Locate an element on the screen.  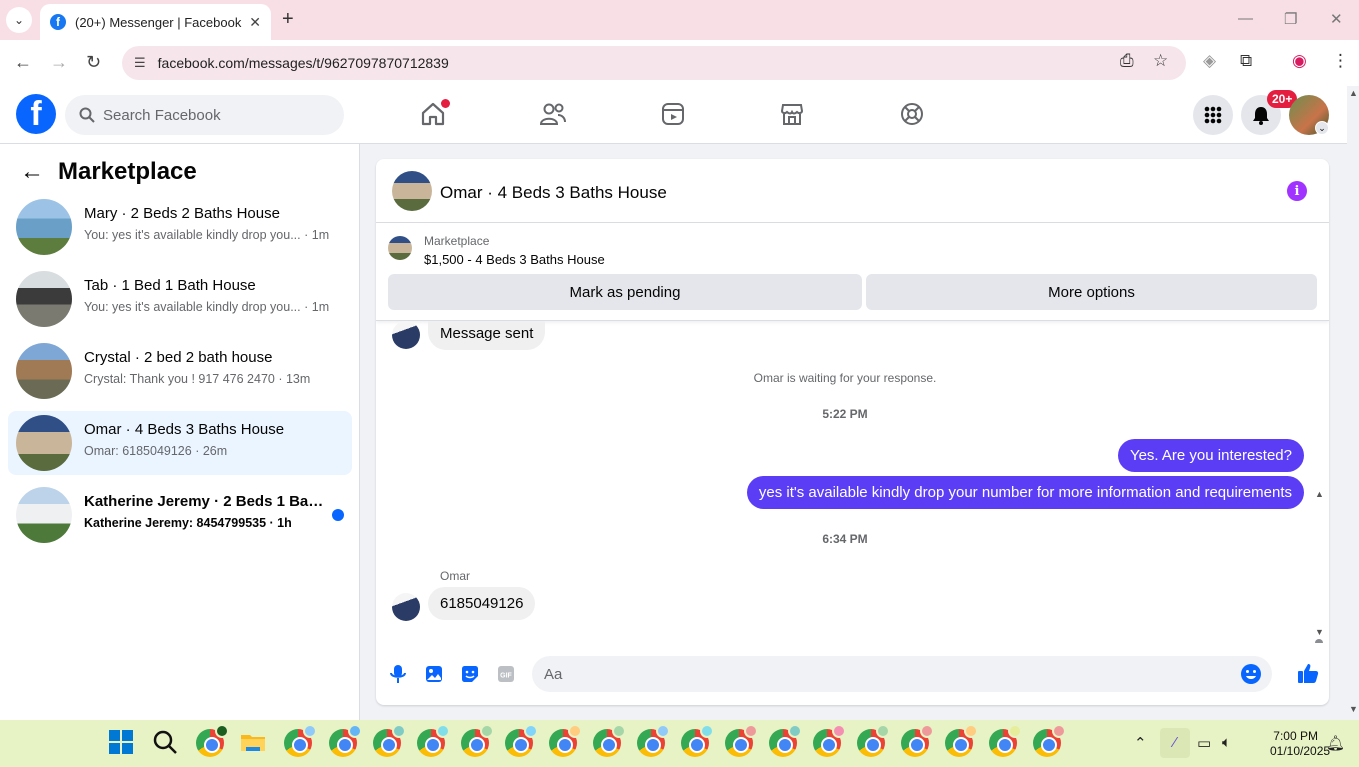
incoming-message: Message sent is located at coordinates (487, 335).